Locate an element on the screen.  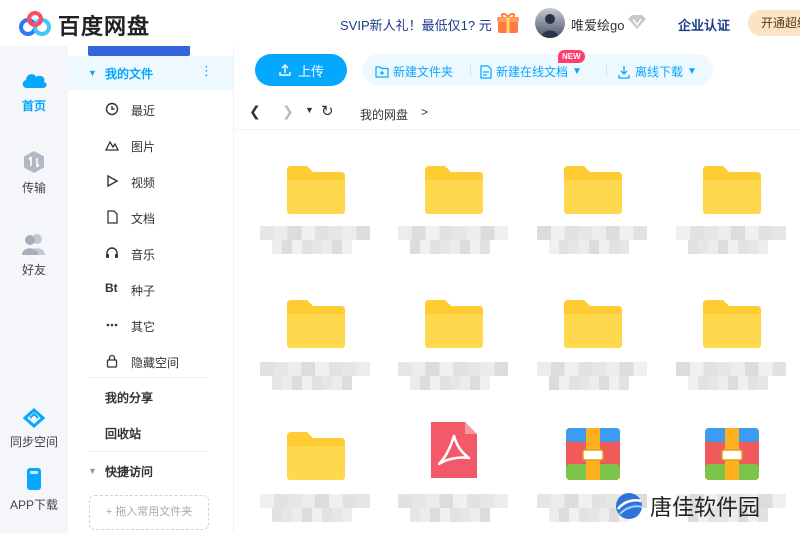
phone-icon is located at coordinates (34, 479).